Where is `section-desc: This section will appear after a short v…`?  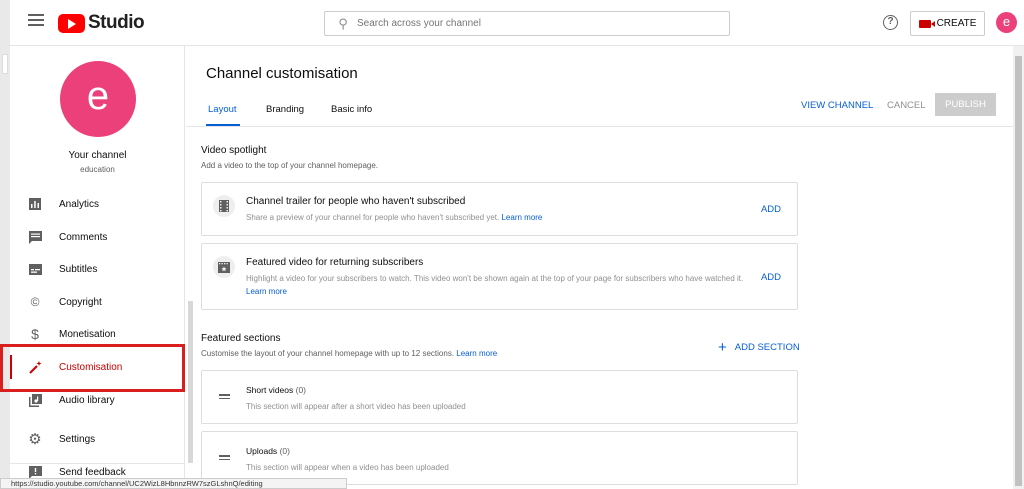 section-desc: This section will appear after a short v… is located at coordinates (356, 406).